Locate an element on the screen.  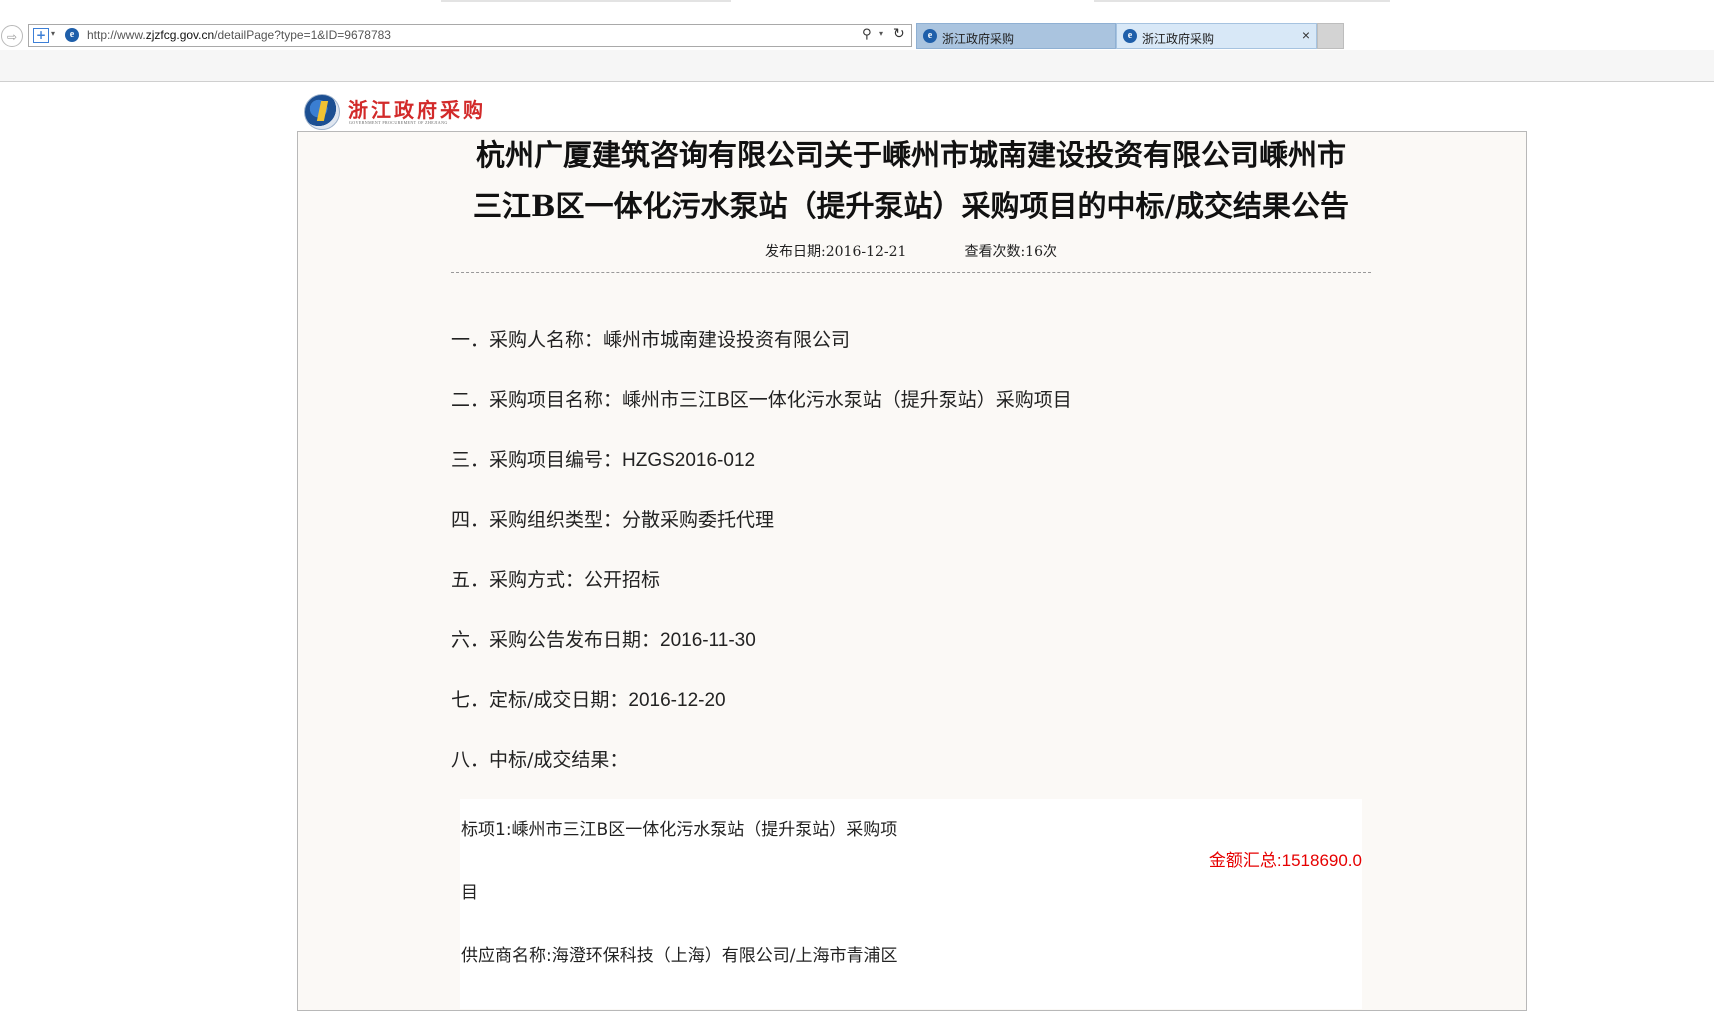
field-project-number: 三．采购项目编号：HZGS2016-012 is located at coordinates (603, 460).